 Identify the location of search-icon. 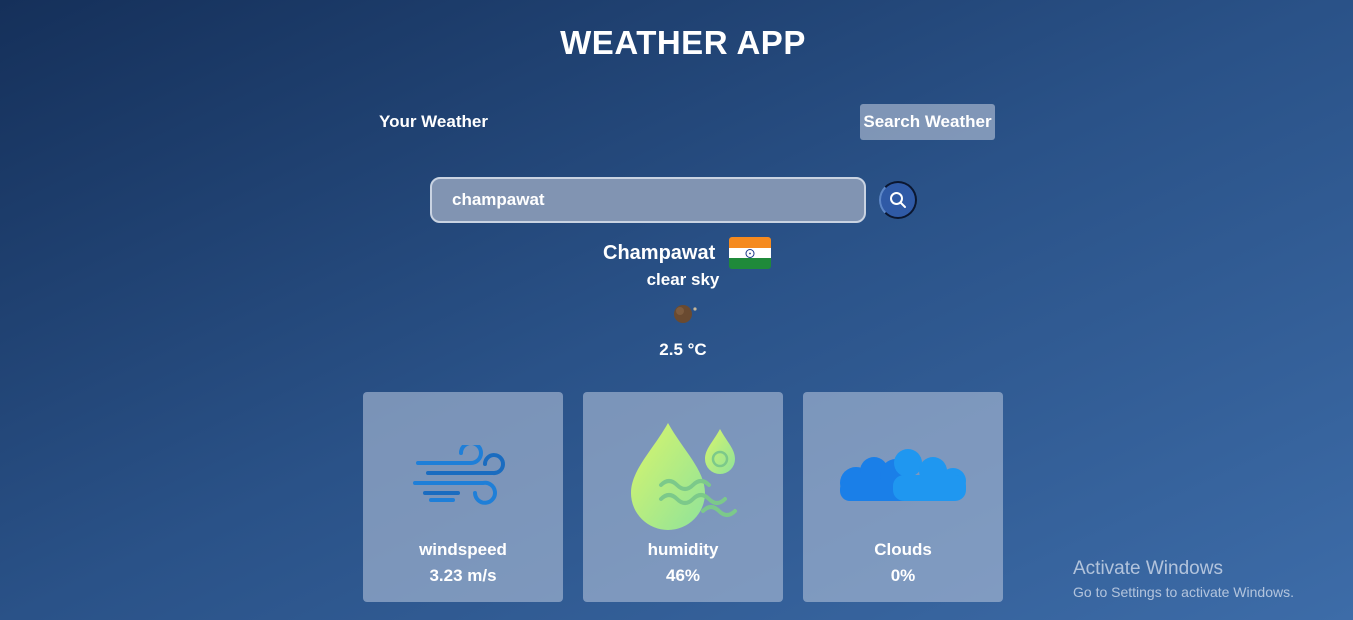
(898, 200).